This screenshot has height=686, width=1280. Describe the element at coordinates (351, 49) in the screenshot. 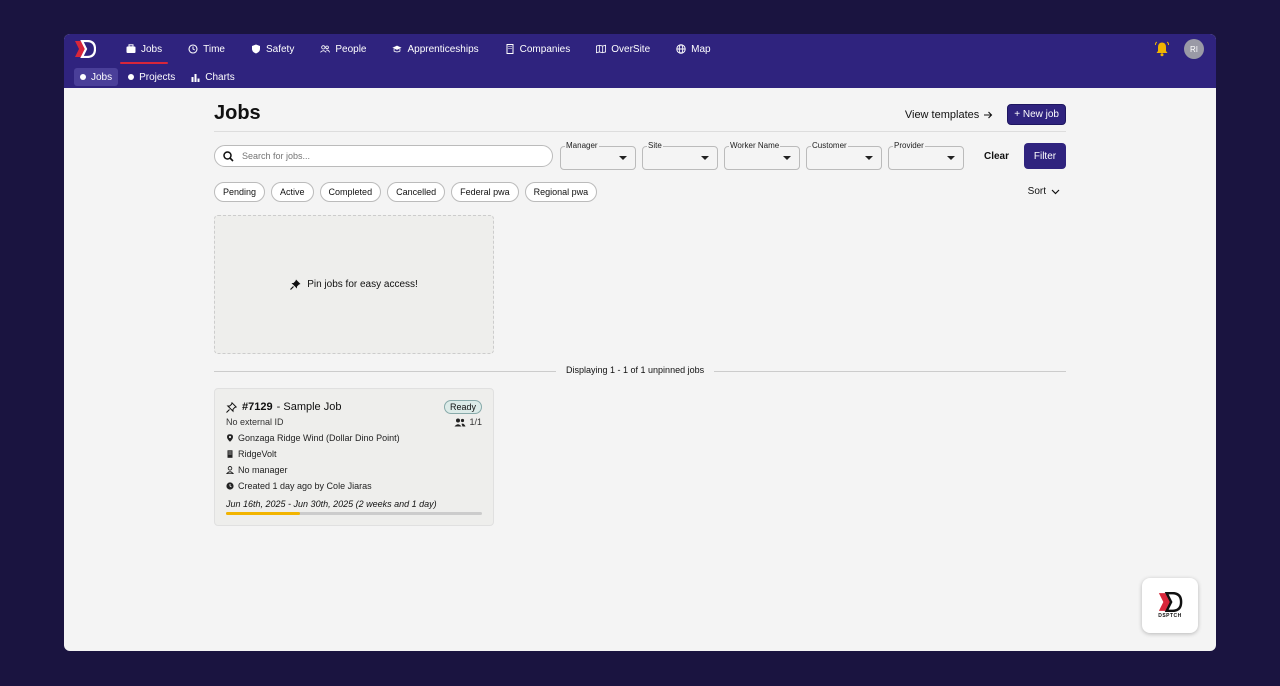

I see `nav-people-label: People` at that location.